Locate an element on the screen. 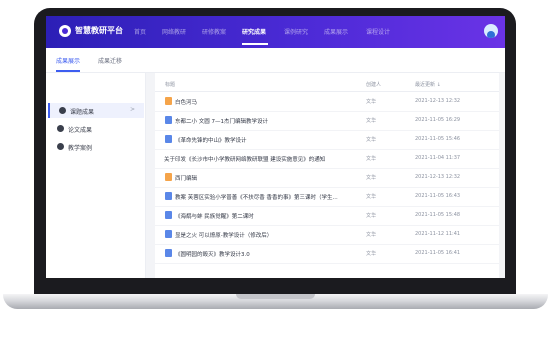  sidebar-item-label: 教学案例 is located at coordinates (80, 148).